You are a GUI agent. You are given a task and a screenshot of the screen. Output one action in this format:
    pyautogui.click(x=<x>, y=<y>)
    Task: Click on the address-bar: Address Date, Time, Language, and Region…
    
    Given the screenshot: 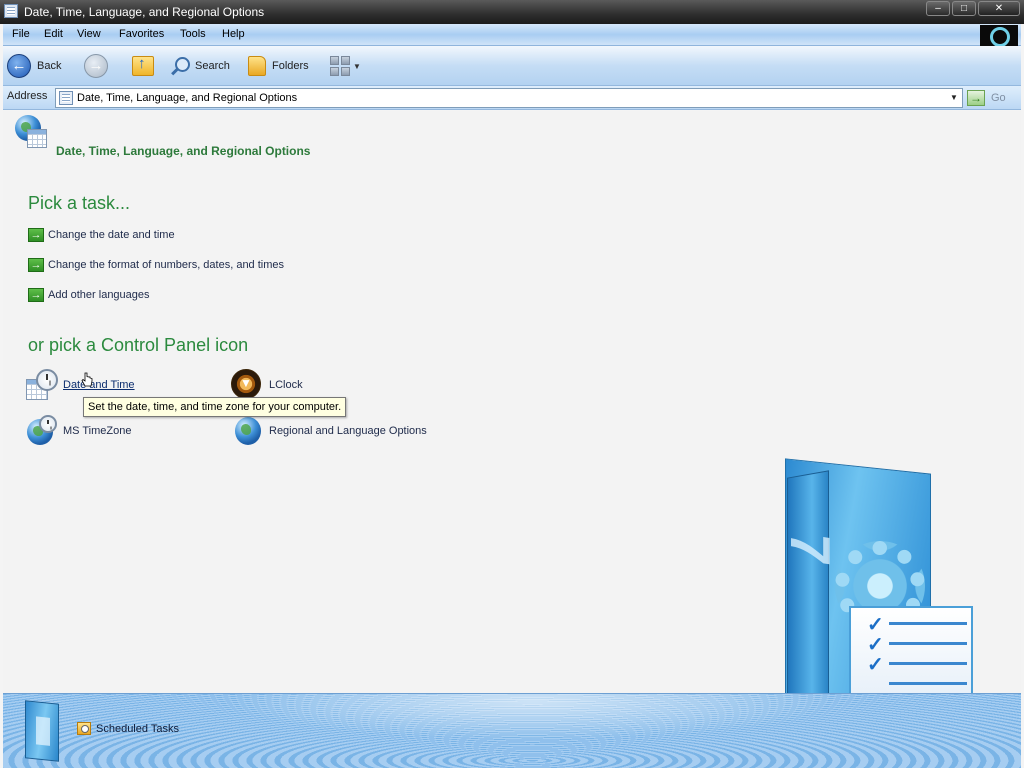 What is the action you would take?
    pyautogui.click(x=512, y=98)
    